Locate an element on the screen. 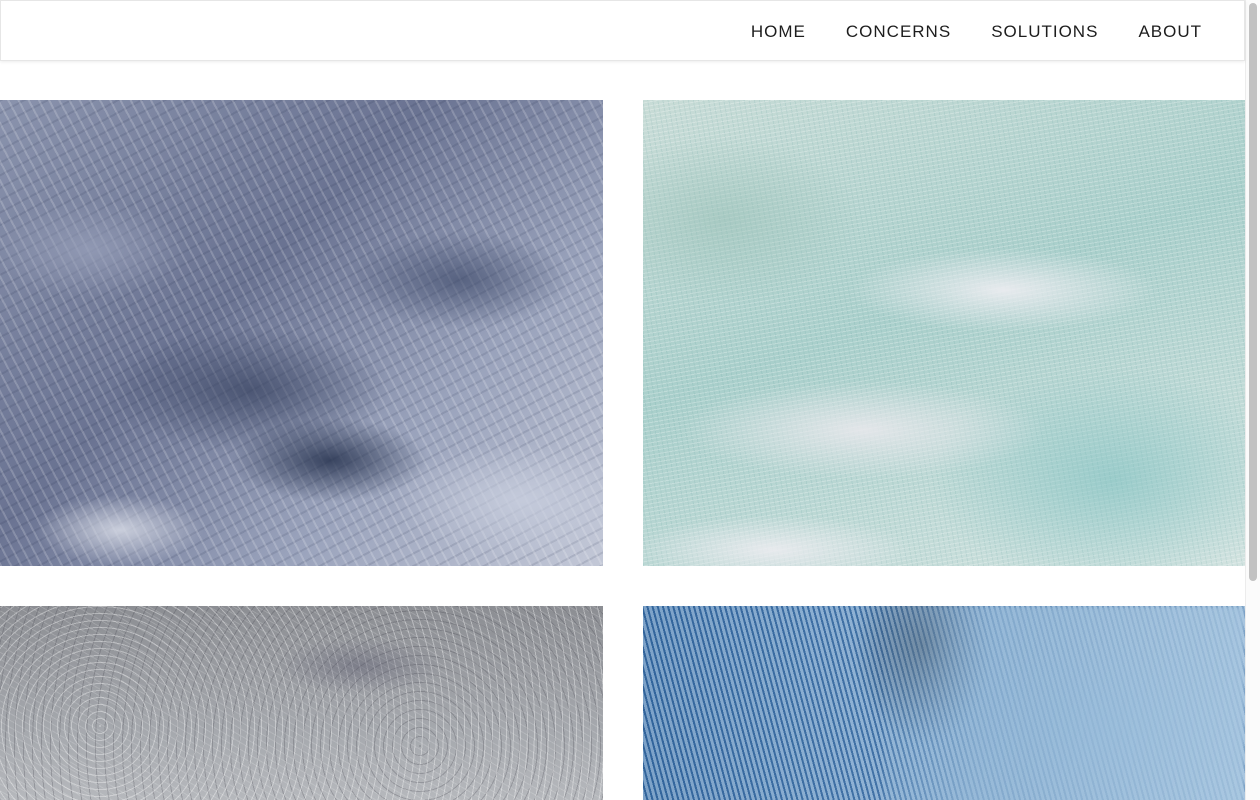  gallery-image-blue-knit is located at coordinates (944, 703).